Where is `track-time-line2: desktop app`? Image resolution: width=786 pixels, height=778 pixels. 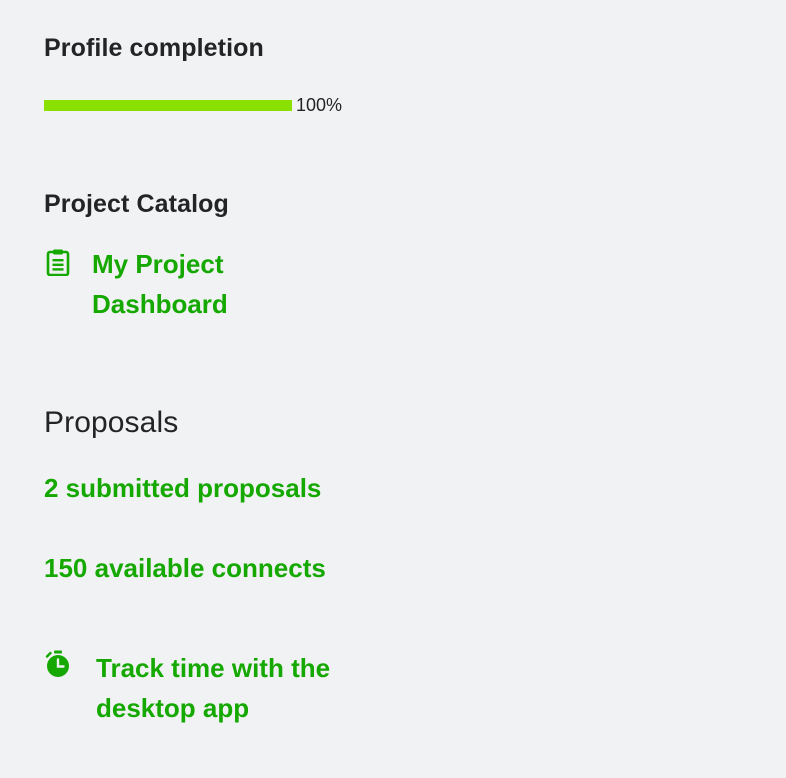
track-time-line2: desktop app is located at coordinates (173, 708).